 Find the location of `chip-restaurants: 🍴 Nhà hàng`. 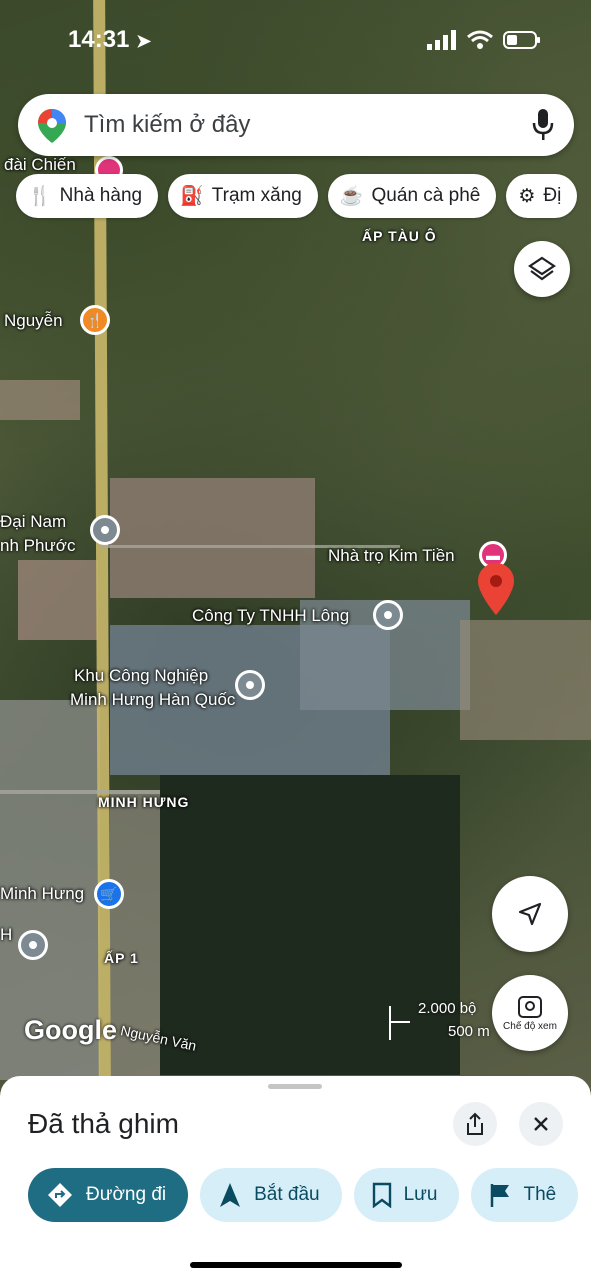

chip-restaurants: 🍴 Nhà hàng is located at coordinates (87, 196).